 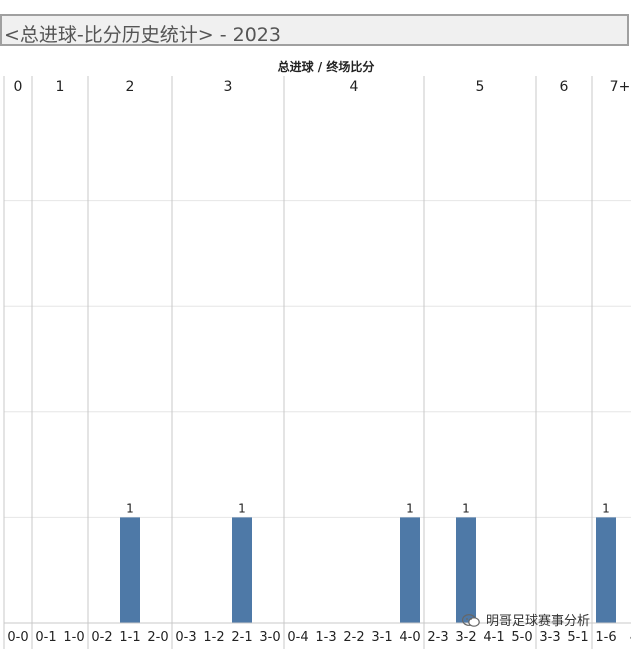 What do you see at coordinates (353, 637) in the screenshot?
I see `tick-label: 2-2` at bounding box center [353, 637].